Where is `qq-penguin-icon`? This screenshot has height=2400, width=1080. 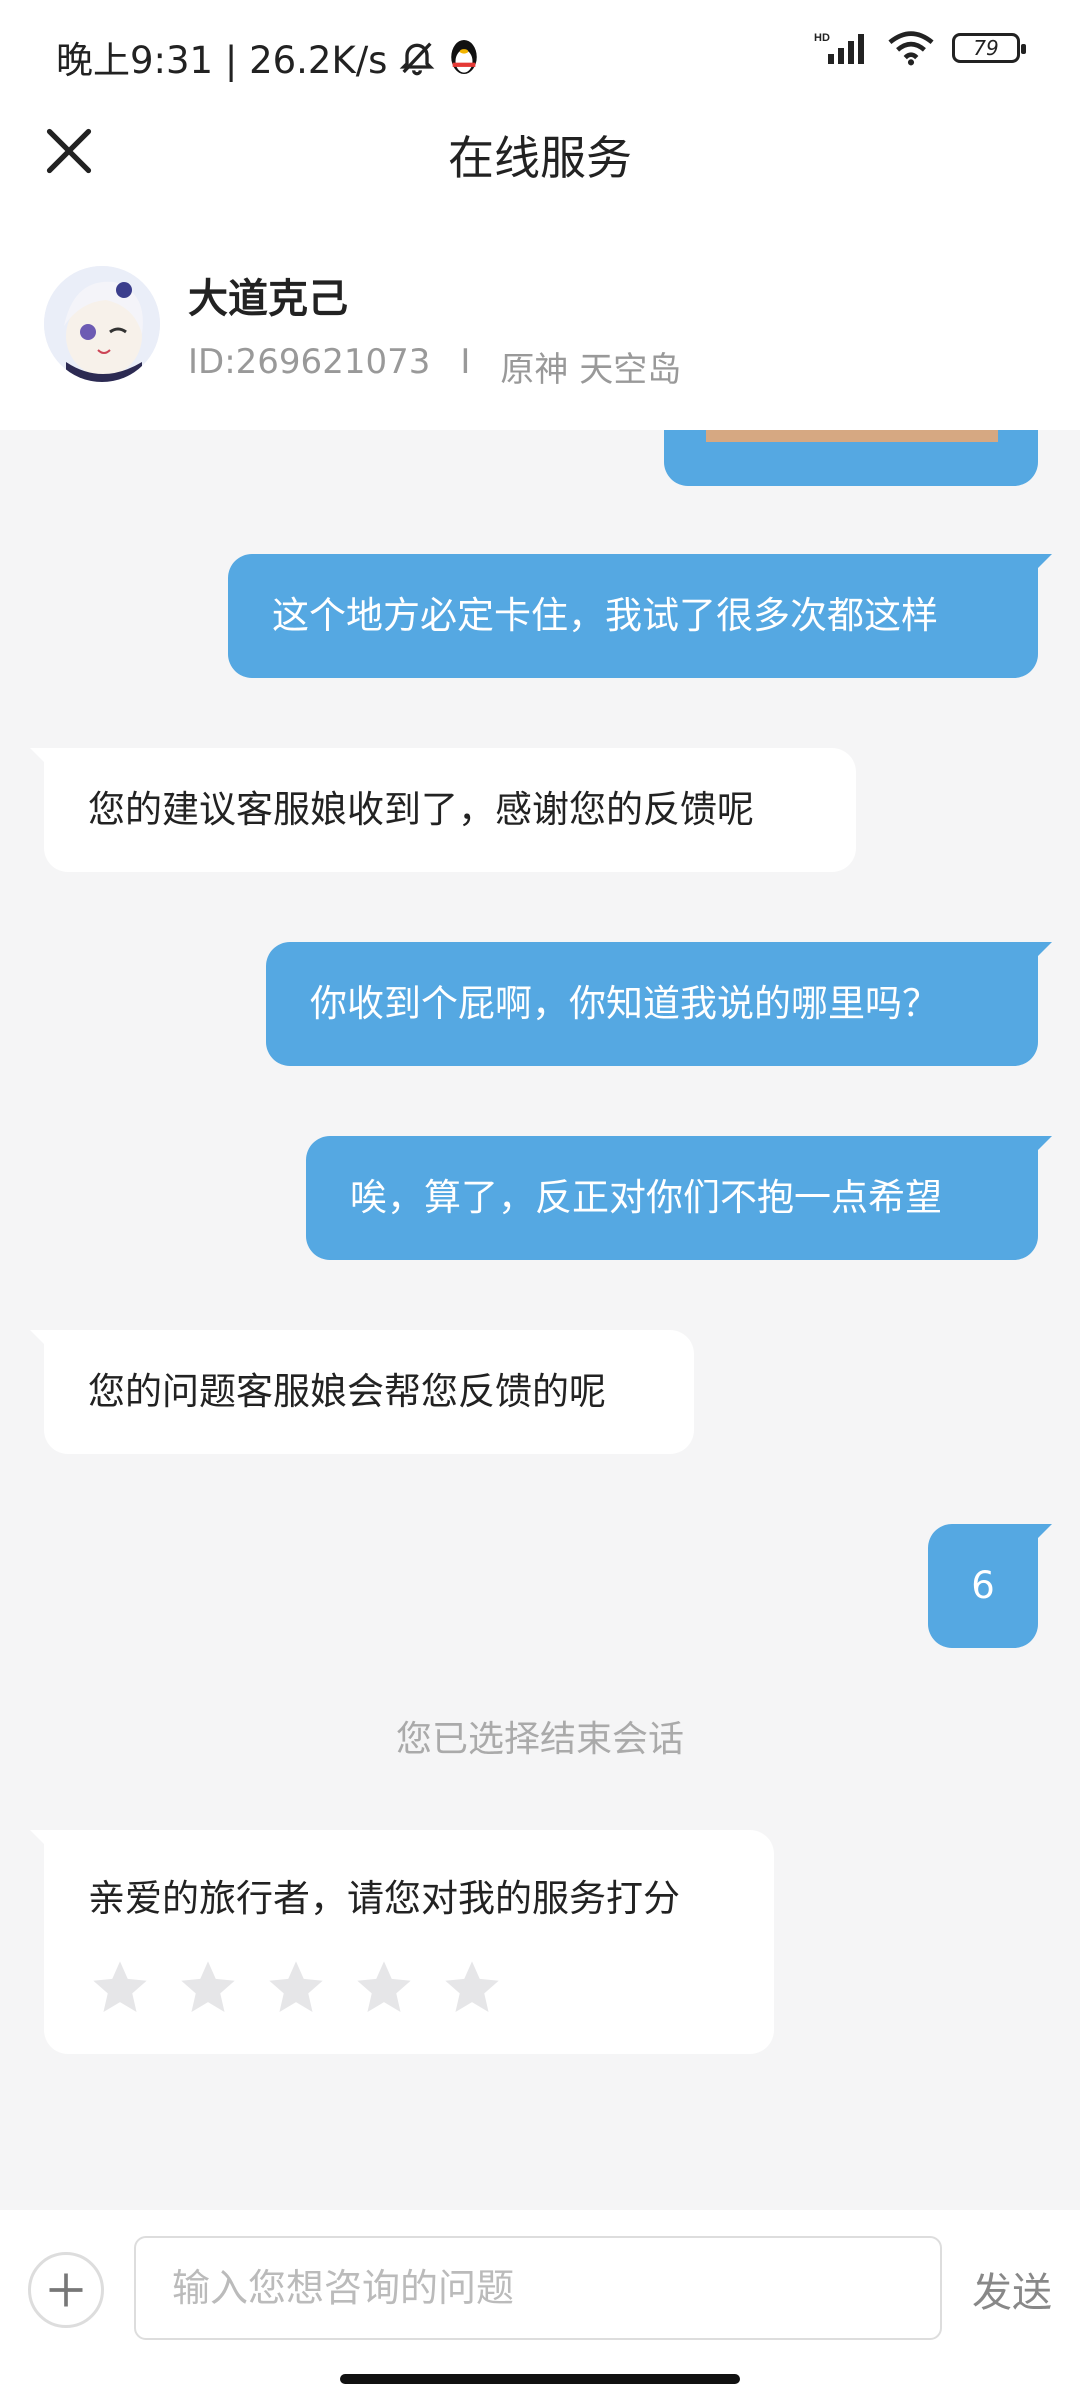
qq-penguin-icon is located at coordinates (464, 57).